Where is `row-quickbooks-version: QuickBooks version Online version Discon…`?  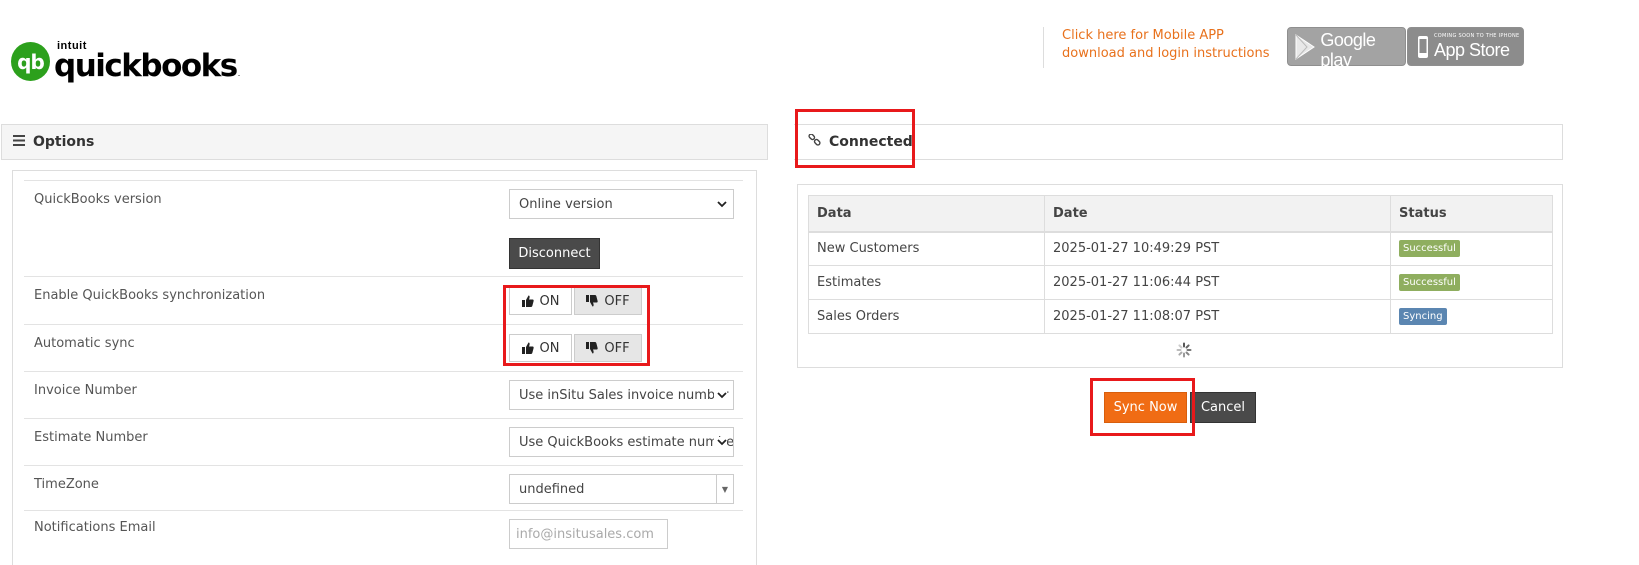 row-quickbooks-version: QuickBooks version Online version Discon… is located at coordinates (383, 228).